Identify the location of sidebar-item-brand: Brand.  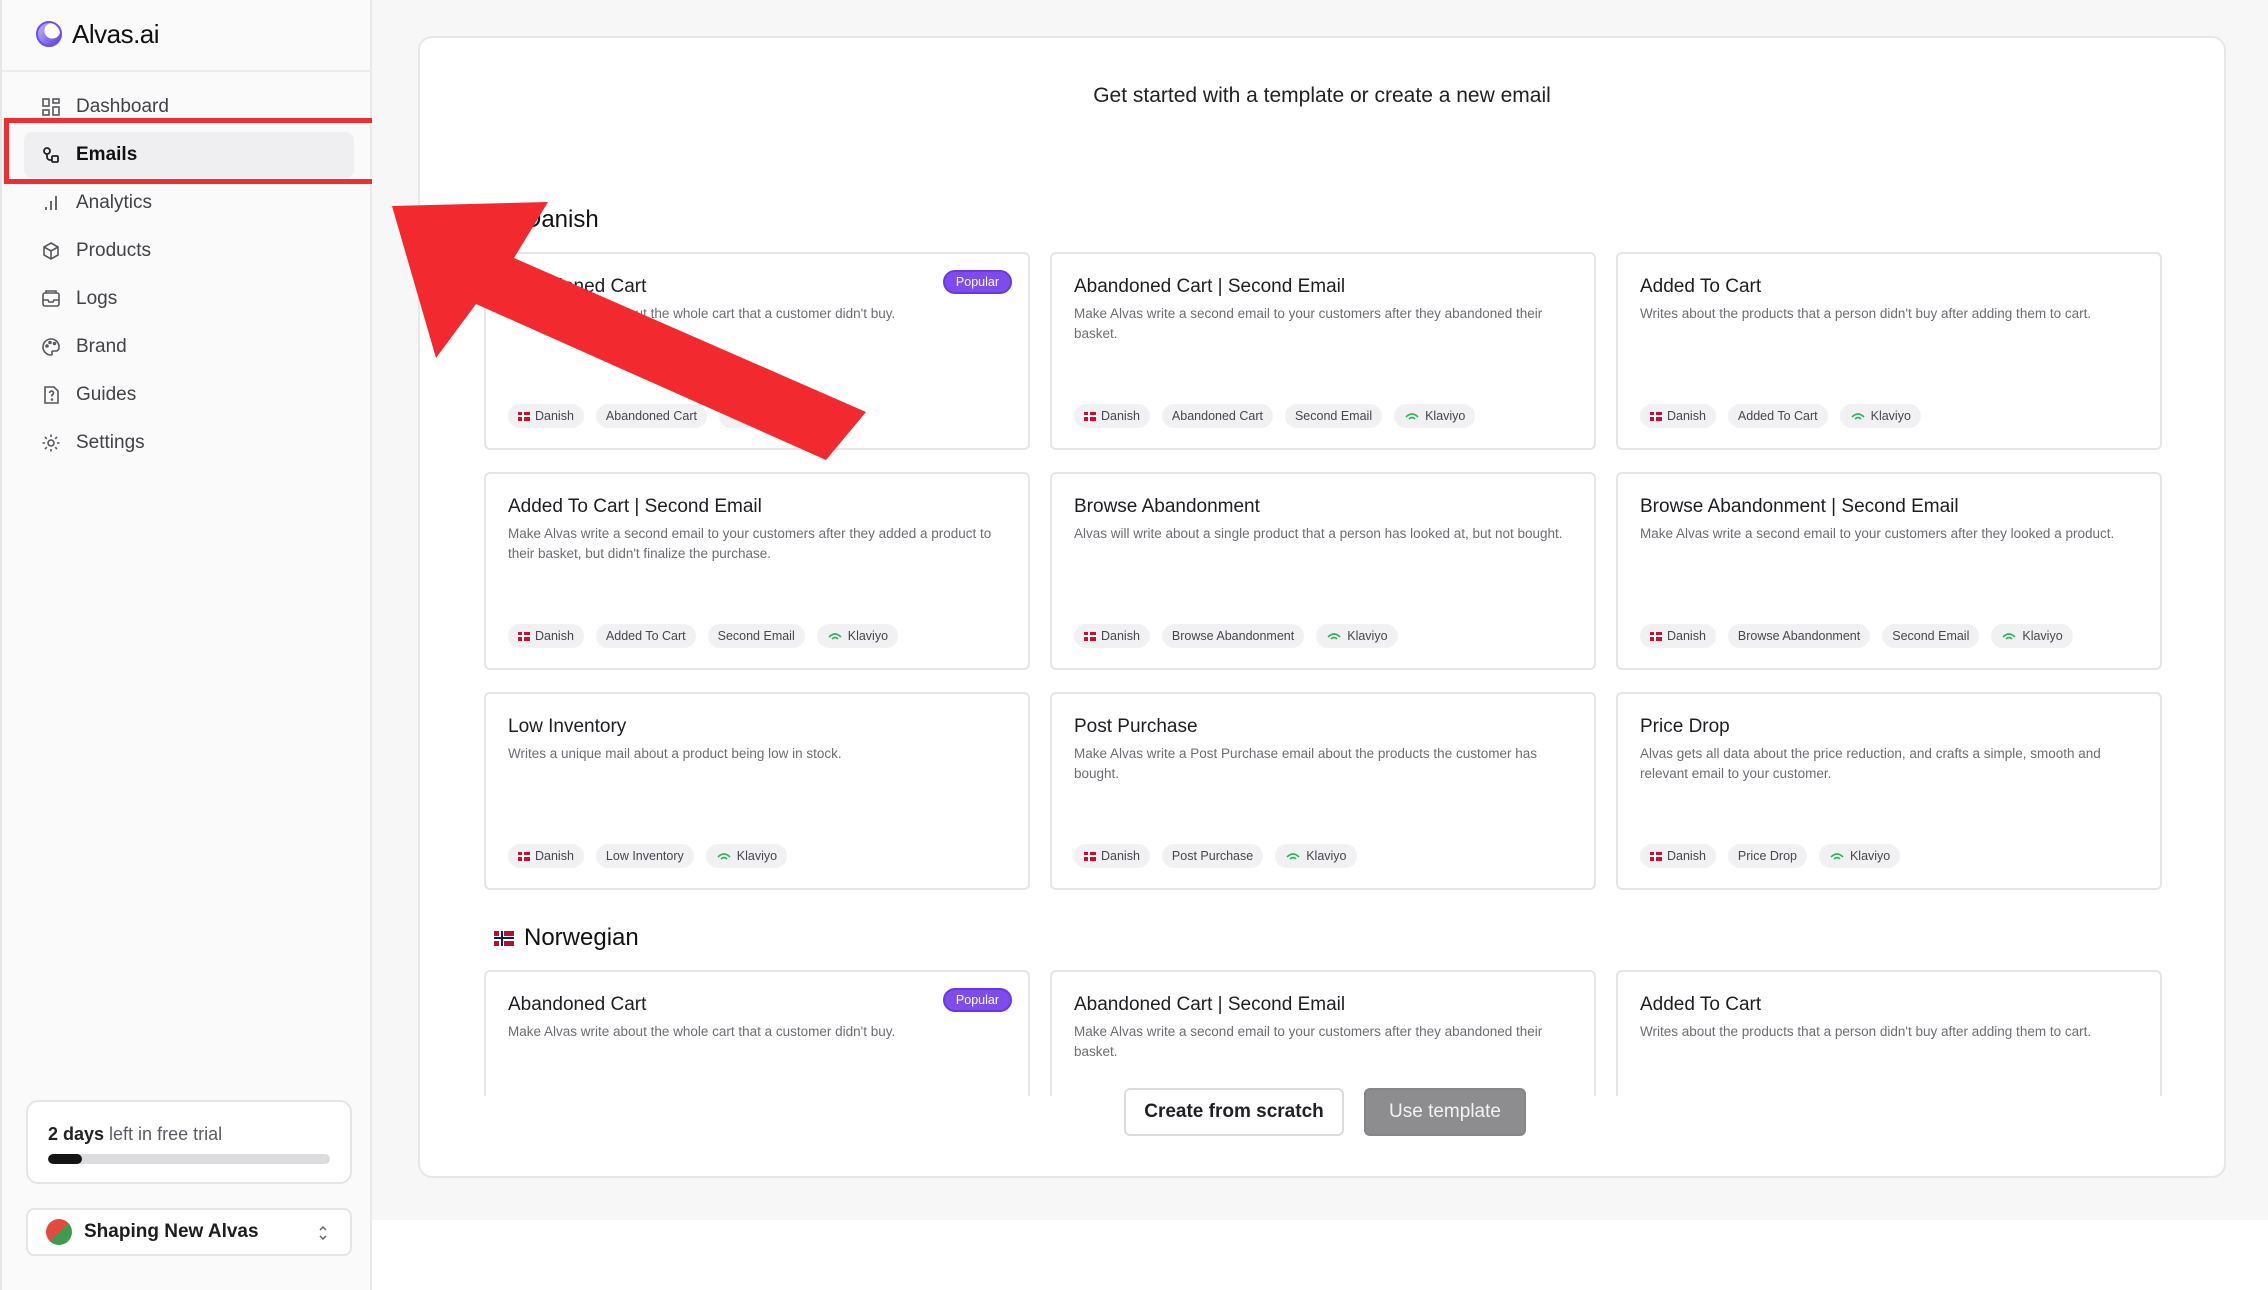
(189, 347).